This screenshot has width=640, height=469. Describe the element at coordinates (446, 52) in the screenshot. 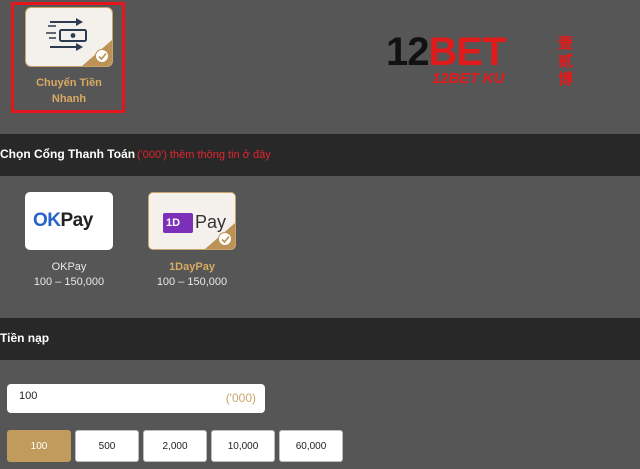

I see `logo-main-text: 12BET` at that location.